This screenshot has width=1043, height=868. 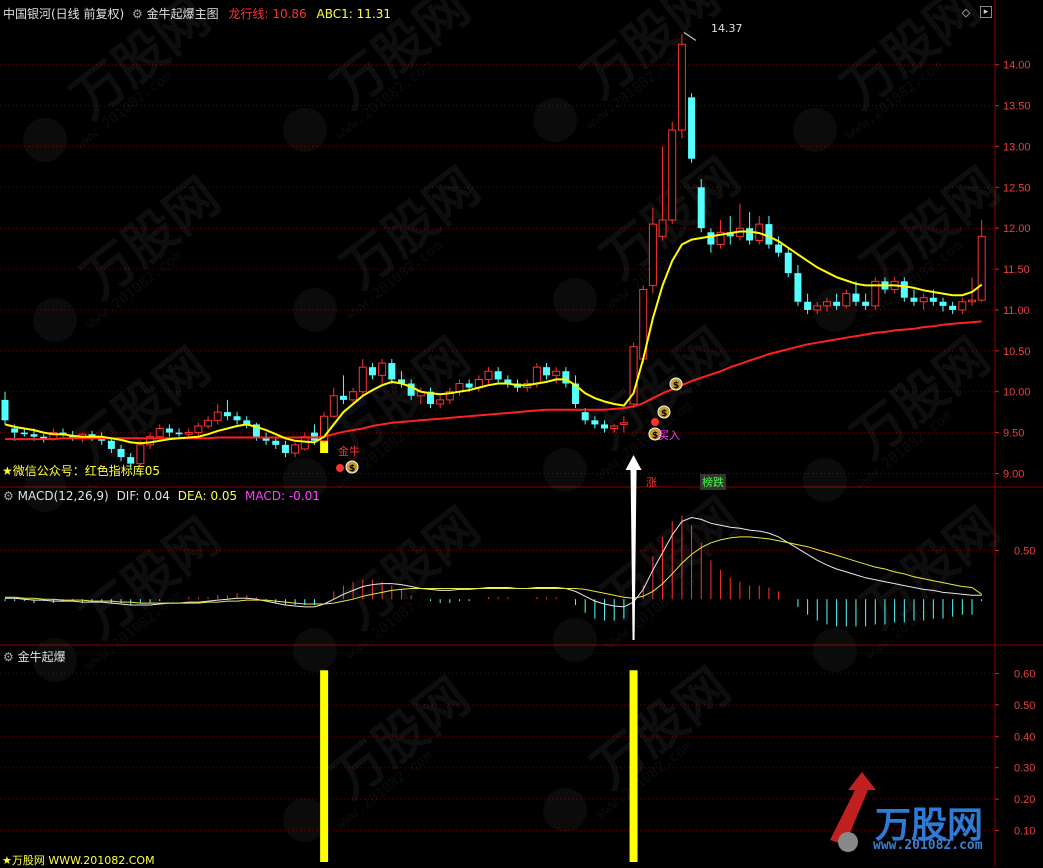 I want to click on y-tick-label: 12.00, so click(x=1017, y=229).